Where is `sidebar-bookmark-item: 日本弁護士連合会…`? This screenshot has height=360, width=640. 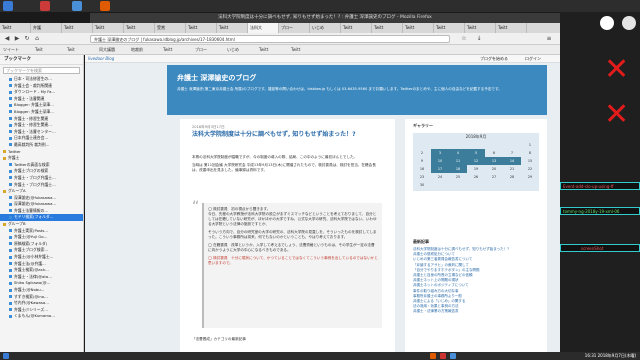 sidebar-bookmark-item: 日本弁護士連合会… is located at coordinates (41, 138).